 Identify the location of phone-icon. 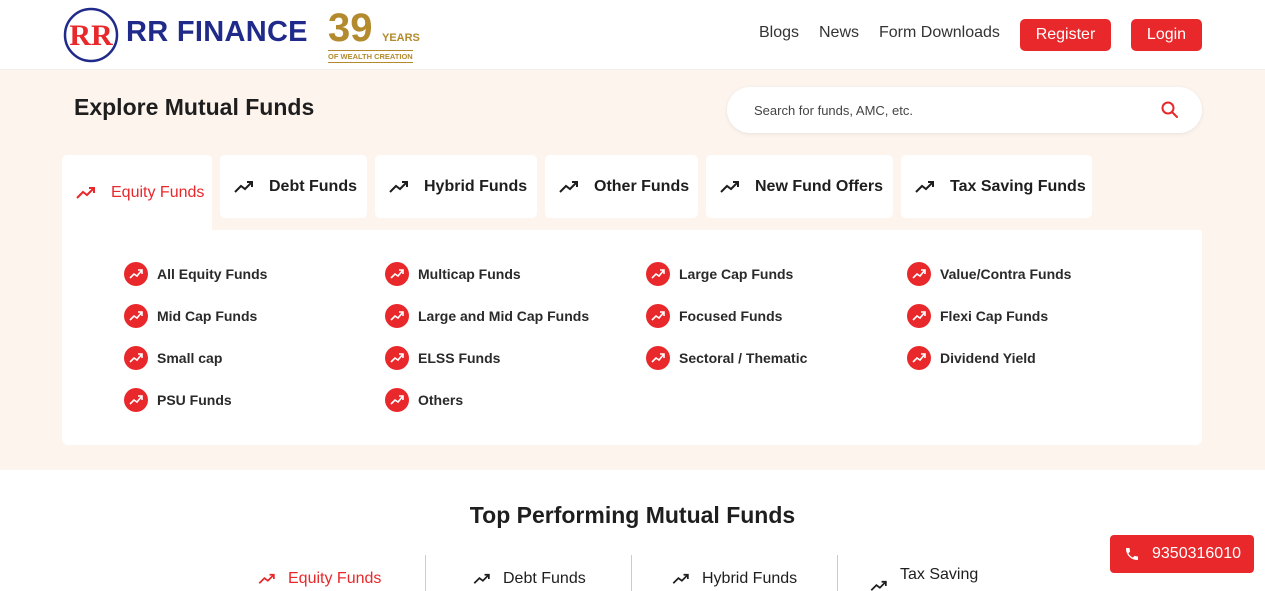
(1132, 554).